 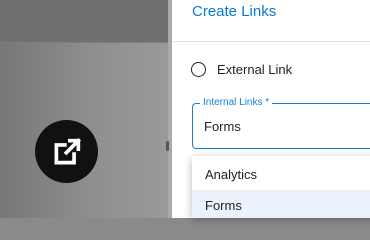 What do you see at coordinates (271, 41) in the screenshot?
I see `title-divider` at bounding box center [271, 41].